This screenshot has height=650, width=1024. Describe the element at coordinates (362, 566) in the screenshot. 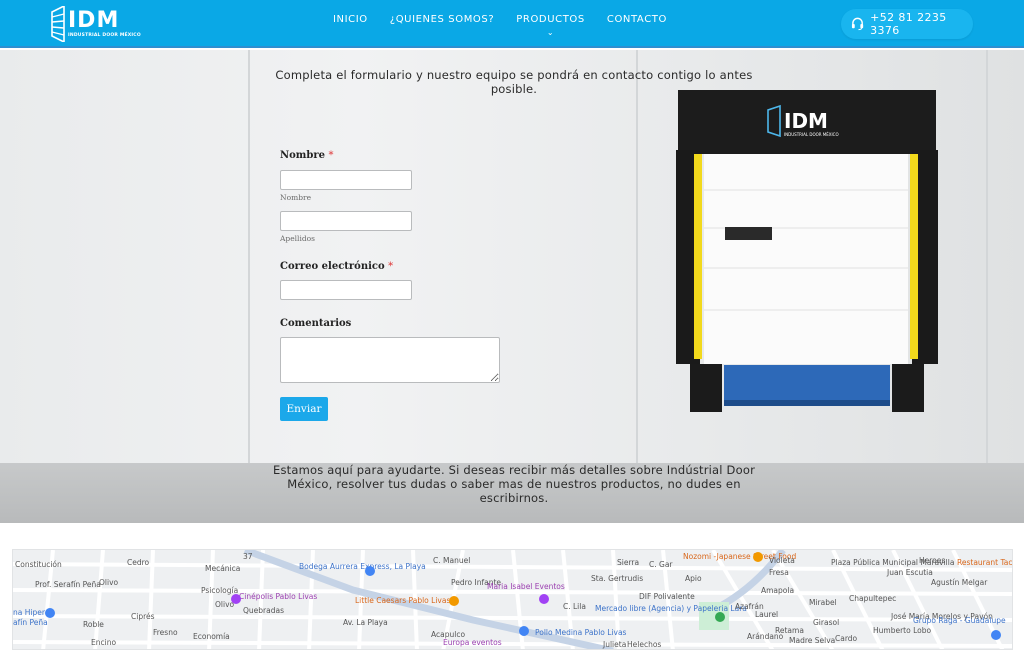

I see `map-label: Bodega Aurrera Express, La Playa` at that location.